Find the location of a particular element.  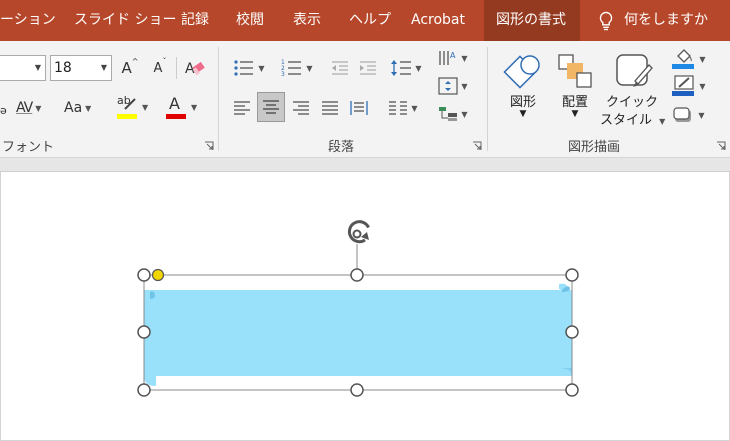

paragraph-group-label: 段落 is located at coordinates (341, 147).